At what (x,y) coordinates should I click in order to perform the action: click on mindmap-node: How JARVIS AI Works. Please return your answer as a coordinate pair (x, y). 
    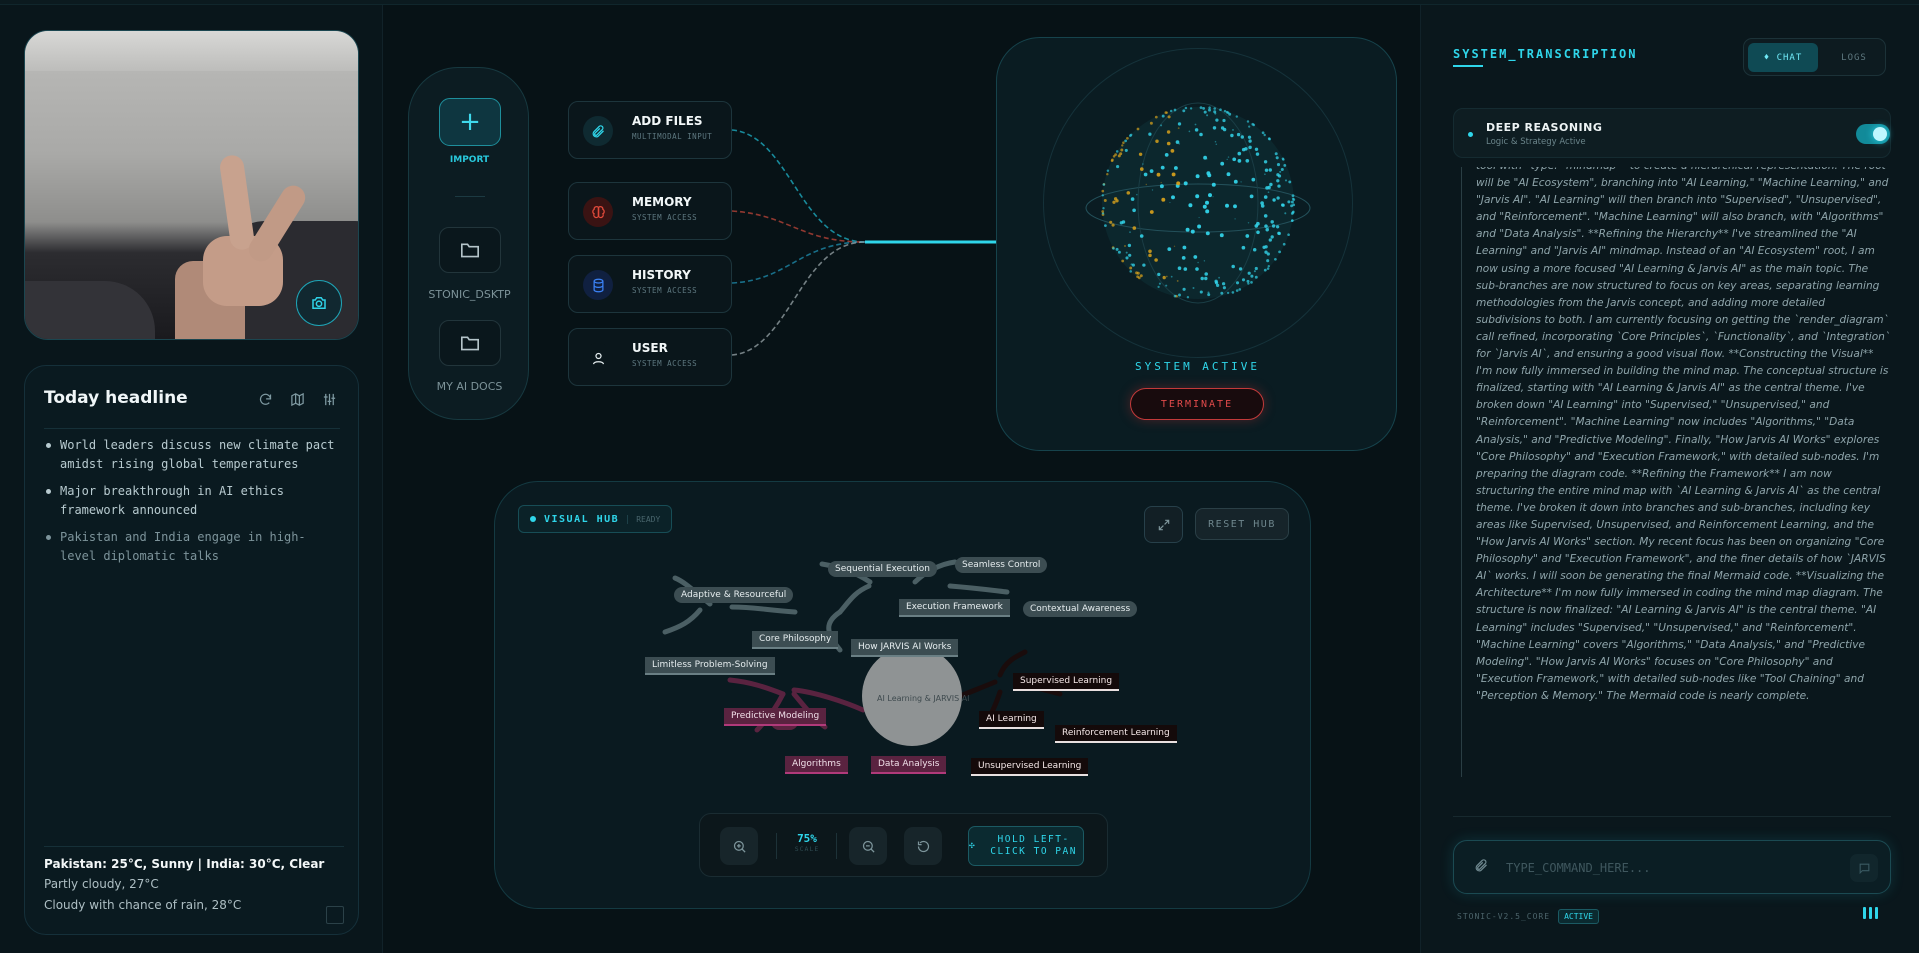
    Looking at the image, I should click on (905, 648).